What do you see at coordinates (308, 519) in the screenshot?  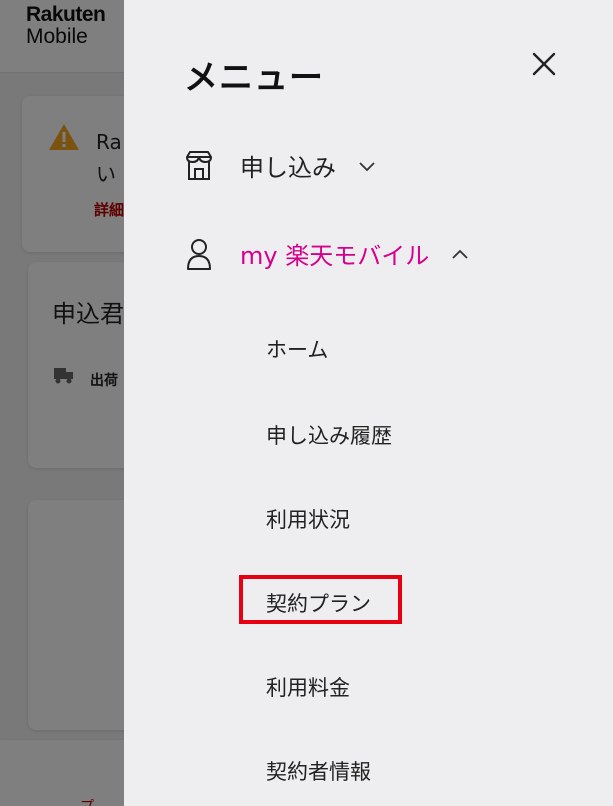 I see `menu-item-usage-status: 利用状況` at bounding box center [308, 519].